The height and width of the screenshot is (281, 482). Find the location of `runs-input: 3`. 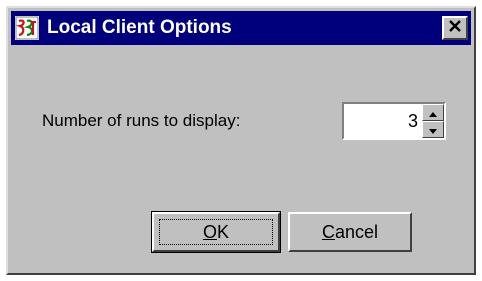

runs-input: 3 is located at coordinates (383, 121).